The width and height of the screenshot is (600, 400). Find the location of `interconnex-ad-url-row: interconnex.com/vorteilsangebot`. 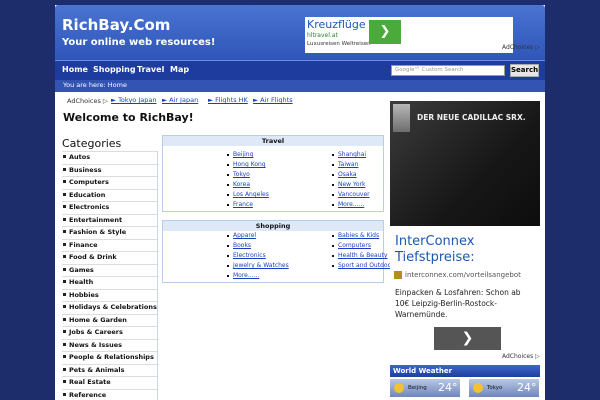

interconnex-ad-url-row: interconnex.com/vorteilsangebot is located at coordinates (457, 275).